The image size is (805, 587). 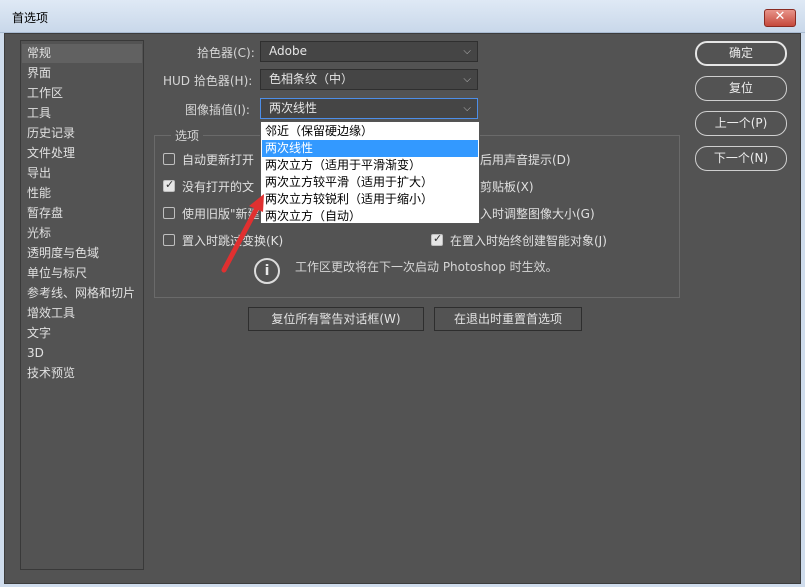 I want to click on reset-warnings-button: 复位所有警告对话框(W), so click(x=336, y=319).